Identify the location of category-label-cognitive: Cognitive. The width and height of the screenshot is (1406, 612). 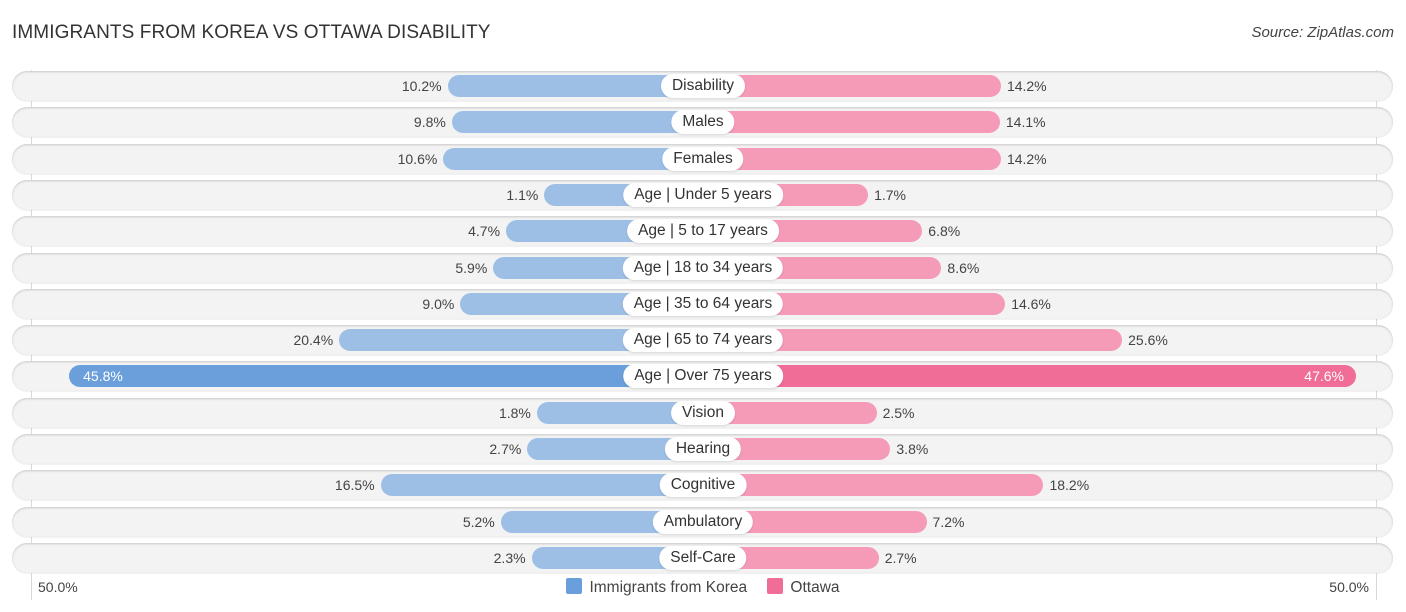
(703, 485).